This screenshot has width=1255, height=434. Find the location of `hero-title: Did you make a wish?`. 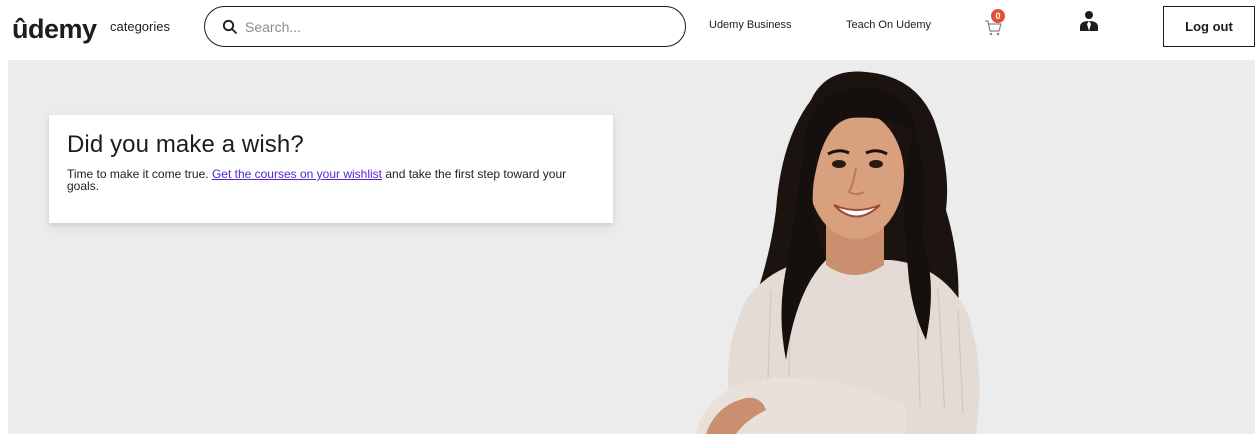

hero-title: Did you make a wish? is located at coordinates (185, 144).